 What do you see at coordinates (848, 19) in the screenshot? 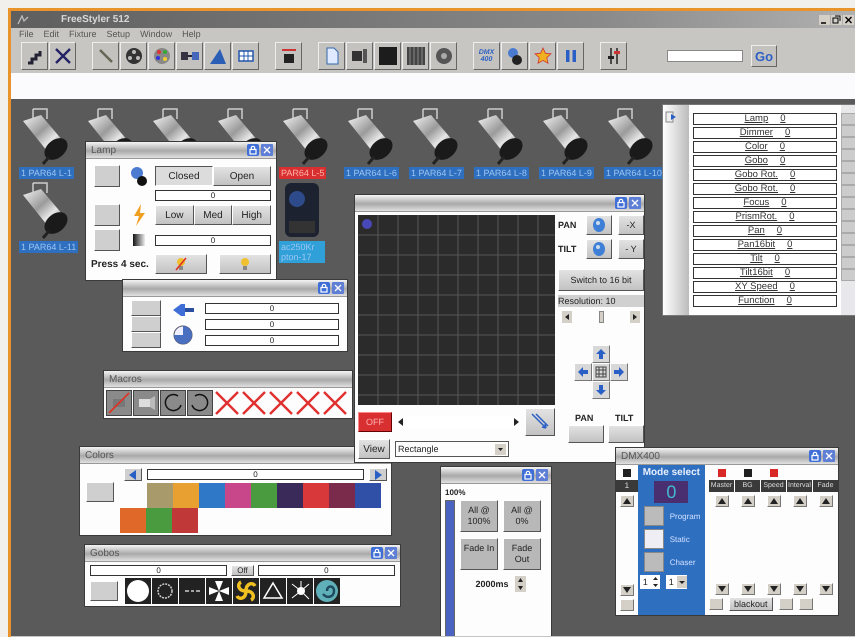
I see `close-icon` at bounding box center [848, 19].